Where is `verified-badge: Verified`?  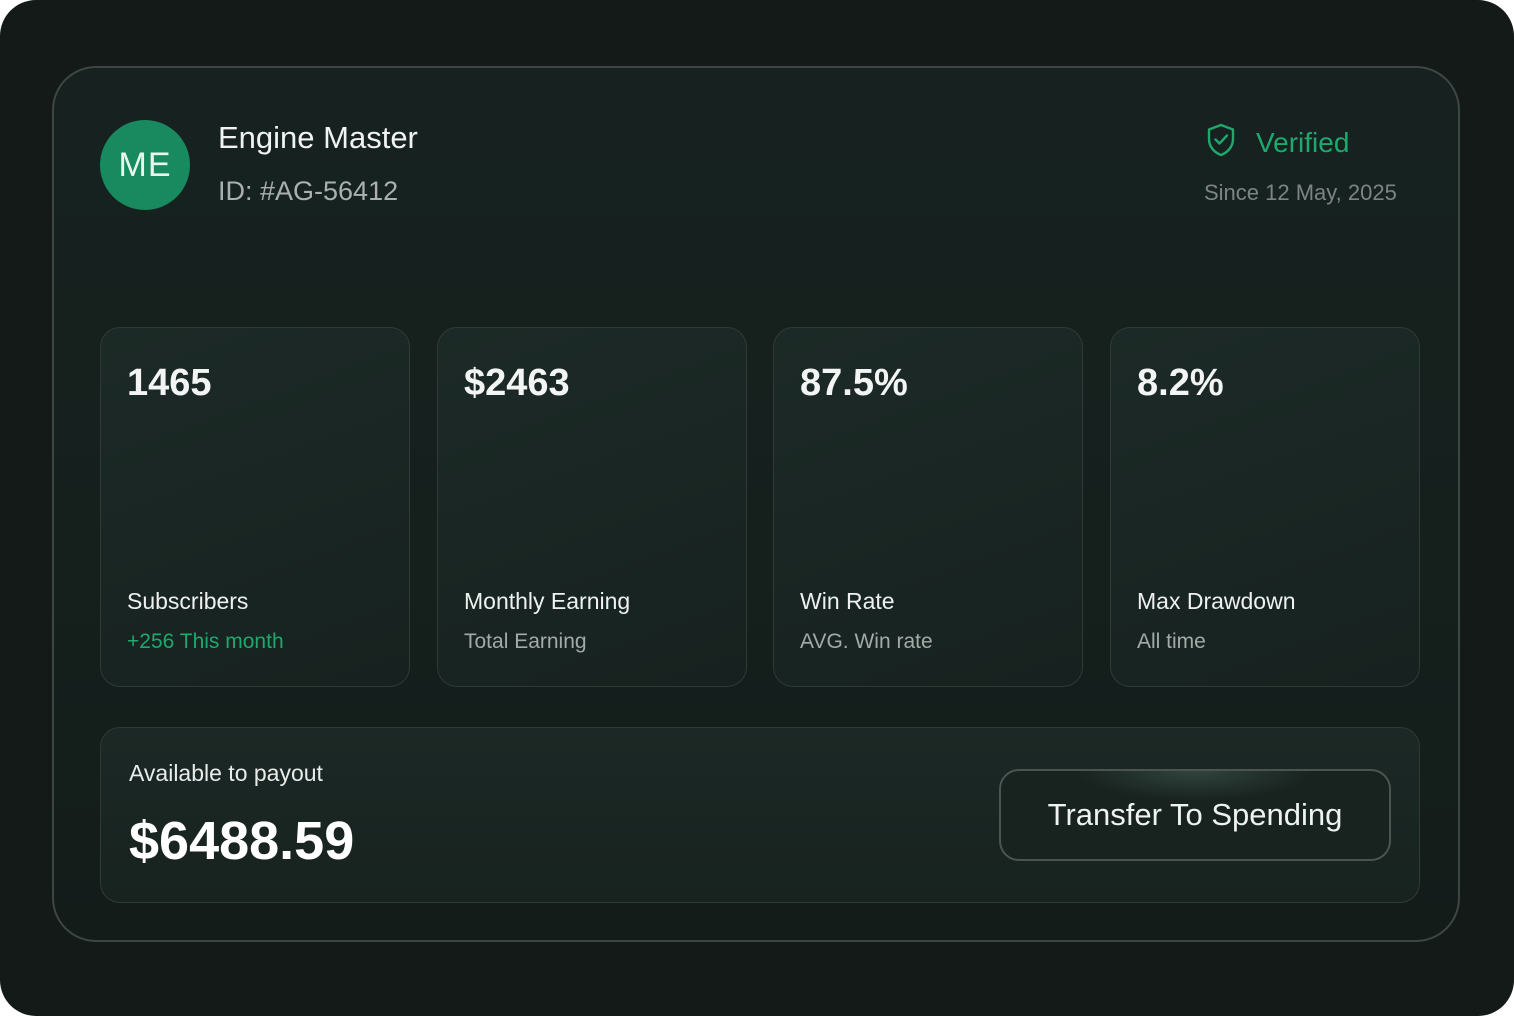
verified-badge: Verified is located at coordinates (1276, 142).